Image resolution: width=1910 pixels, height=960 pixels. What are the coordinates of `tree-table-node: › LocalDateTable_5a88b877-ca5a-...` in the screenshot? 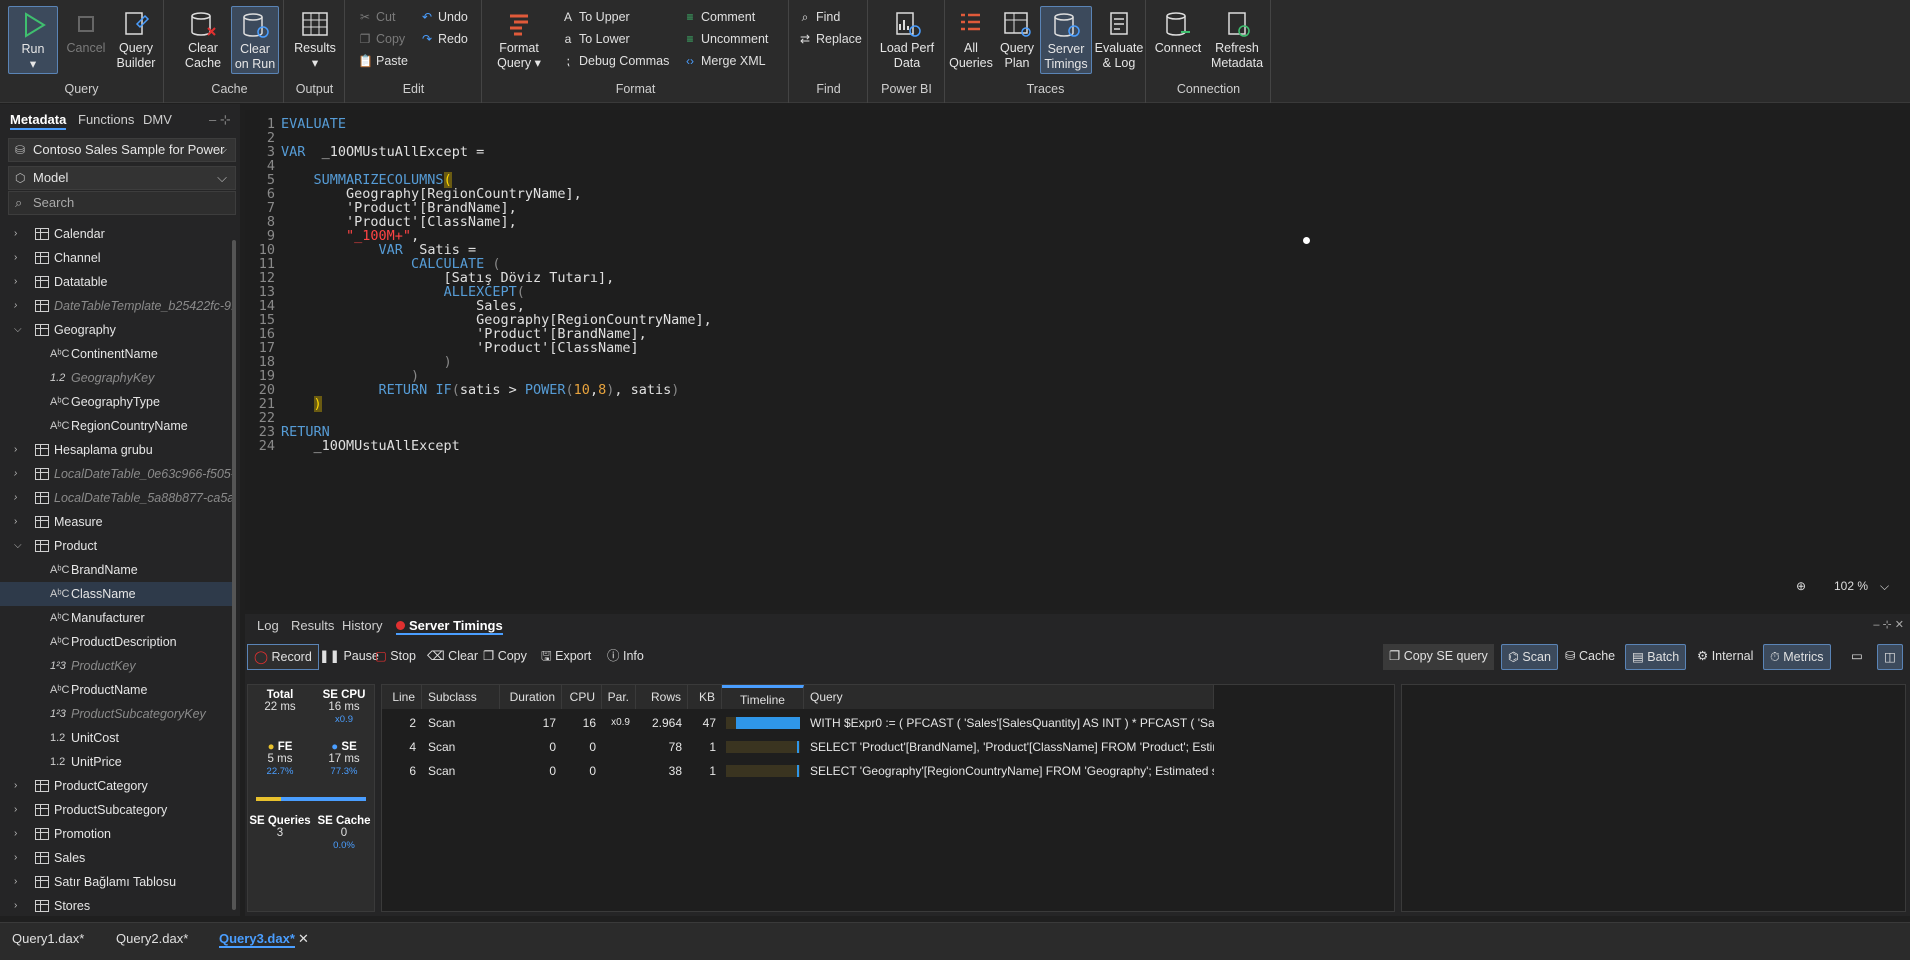 It's located at (116, 498).